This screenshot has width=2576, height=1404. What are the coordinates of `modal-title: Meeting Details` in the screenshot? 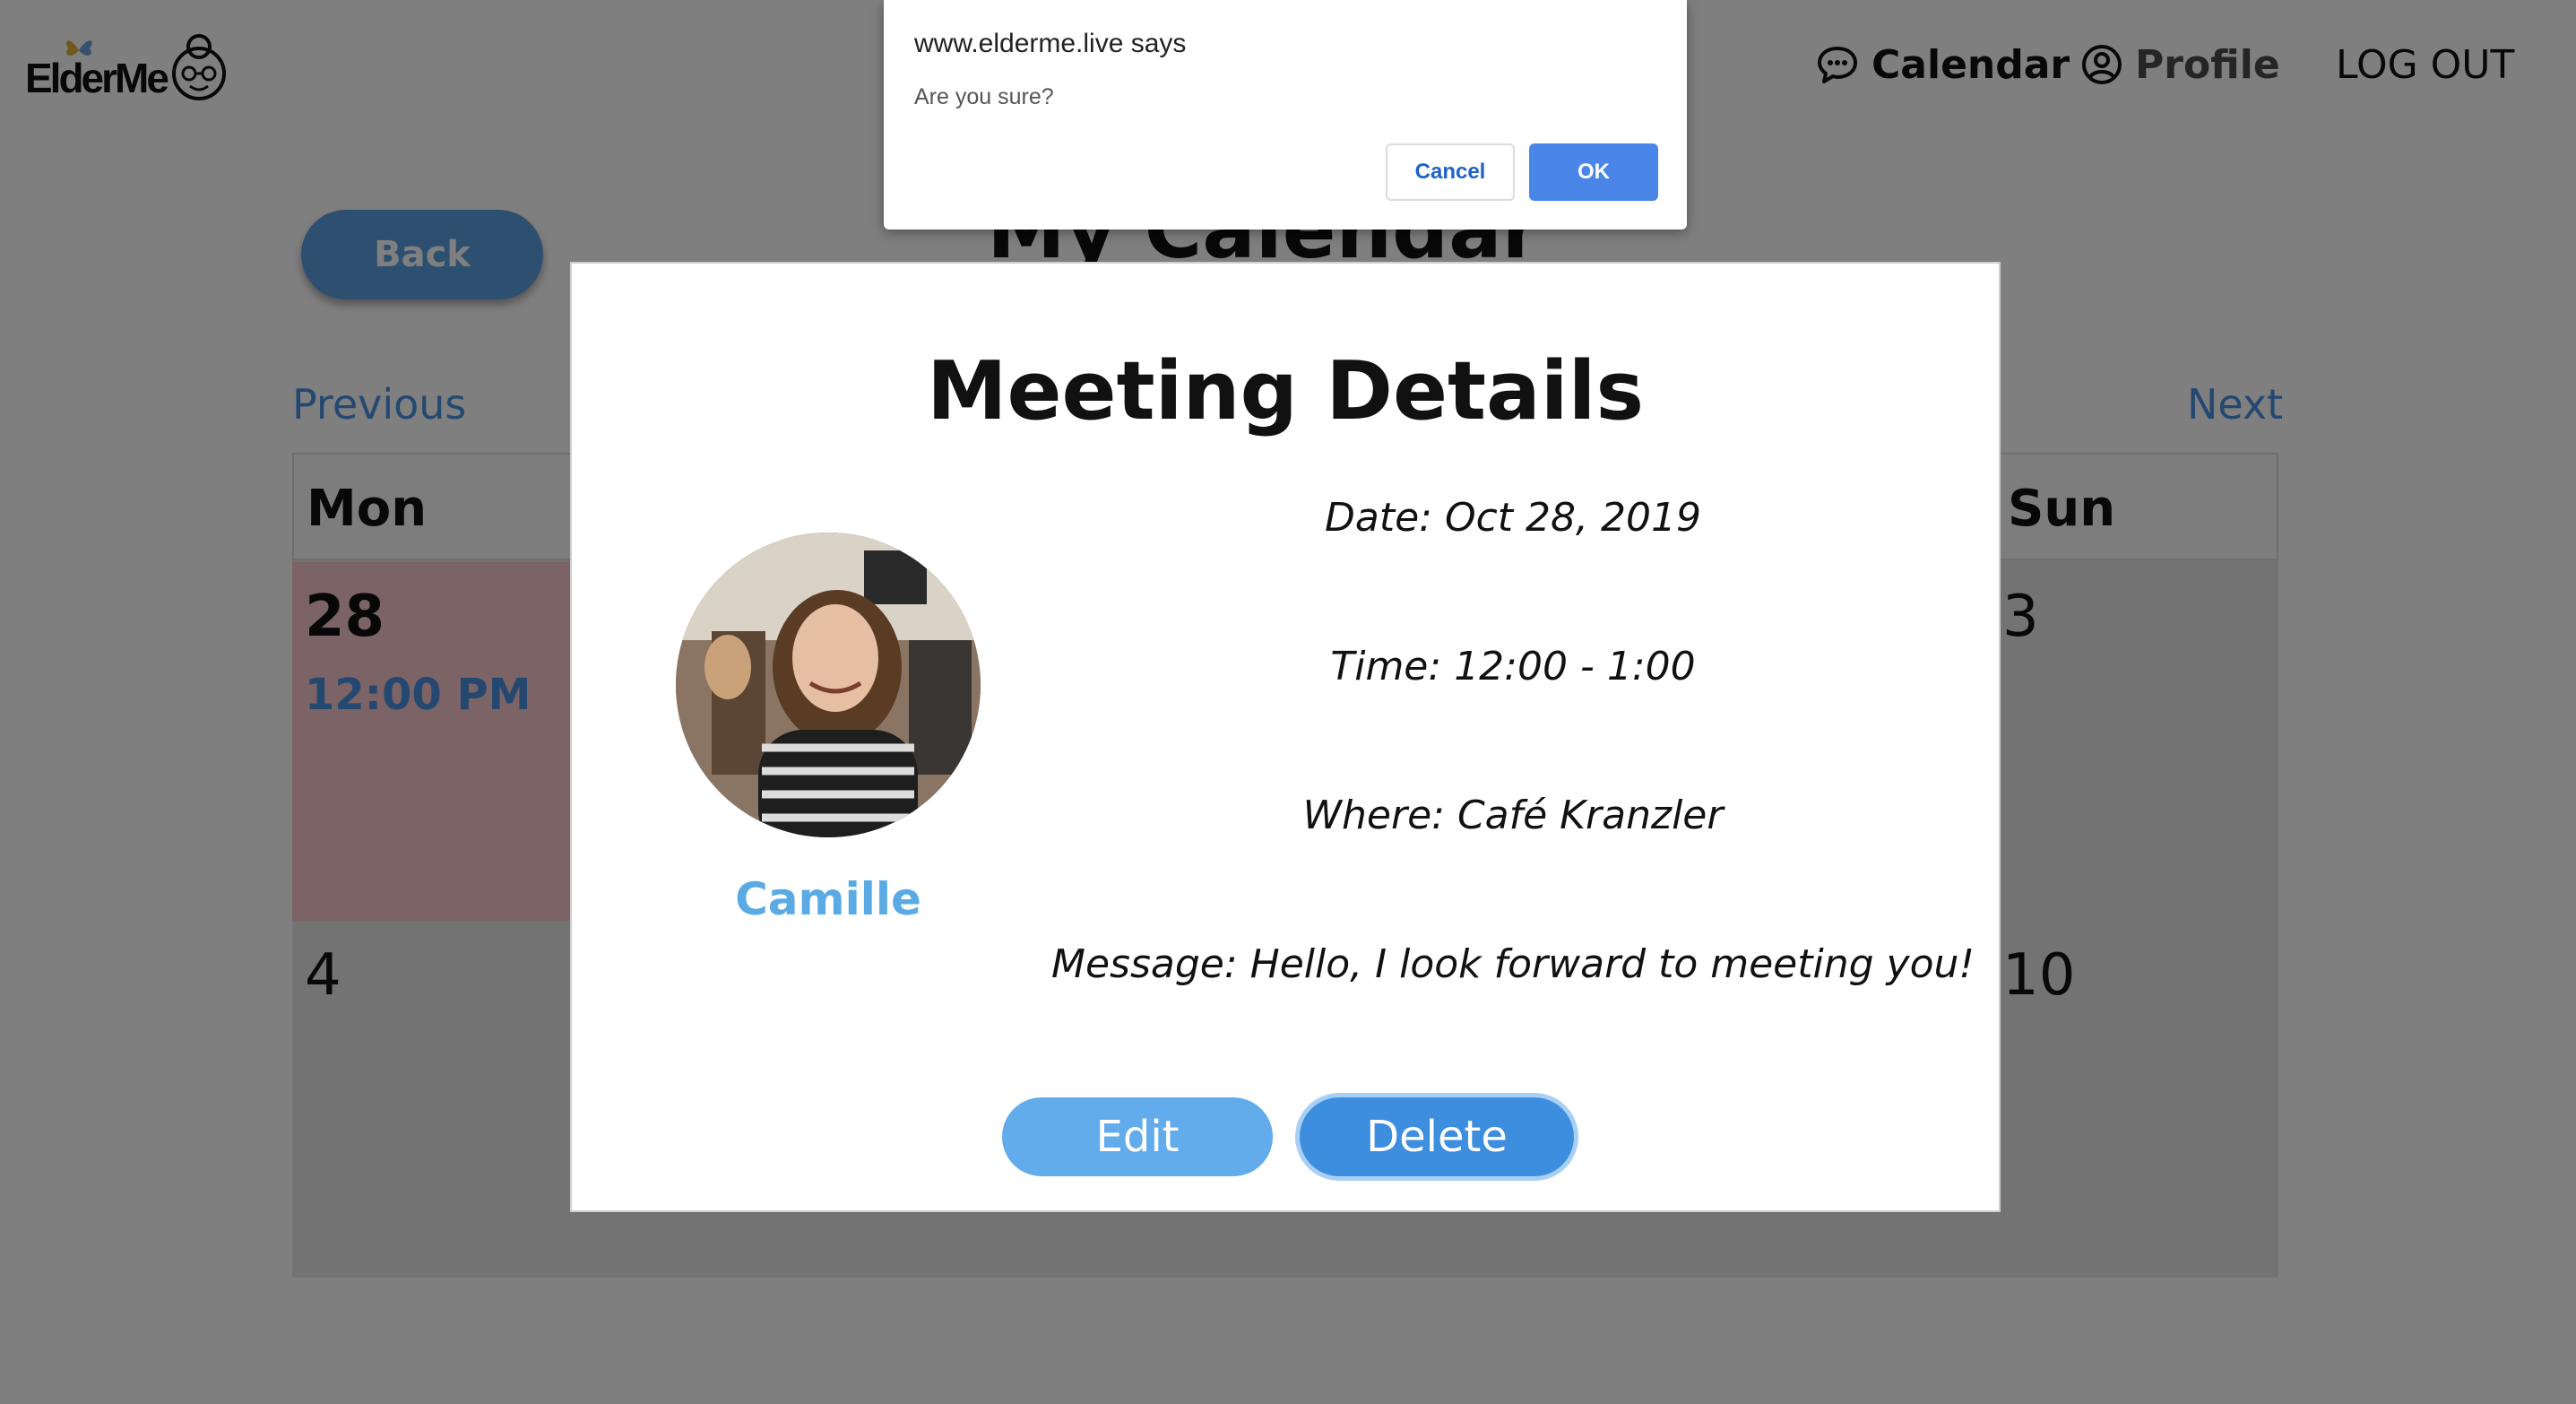 It's located at (1285, 391).